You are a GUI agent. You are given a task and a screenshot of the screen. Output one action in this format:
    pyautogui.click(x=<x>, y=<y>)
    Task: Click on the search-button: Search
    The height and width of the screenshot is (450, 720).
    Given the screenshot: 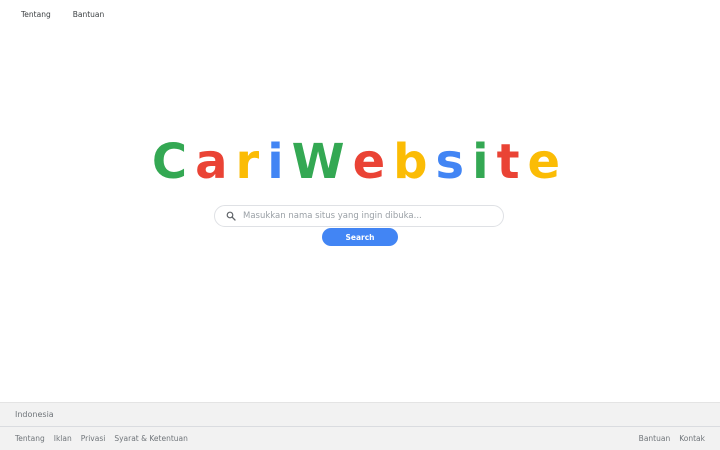 What is the action you would take?
    pyautogui.click(x=360, y=237)
    